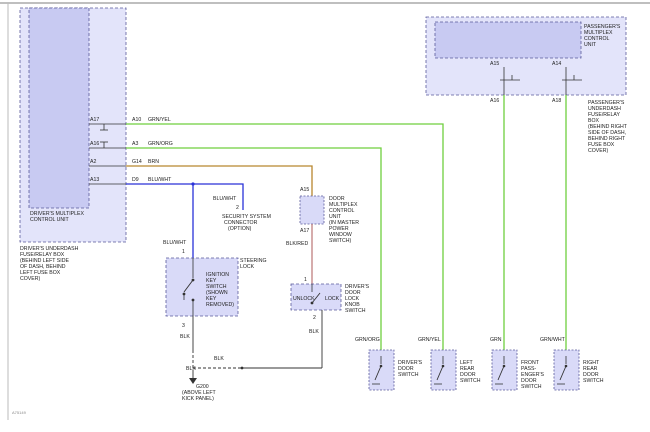 The image size is (650, 432). I want to click on svg-text: UNLOCK, so click(304, 299).